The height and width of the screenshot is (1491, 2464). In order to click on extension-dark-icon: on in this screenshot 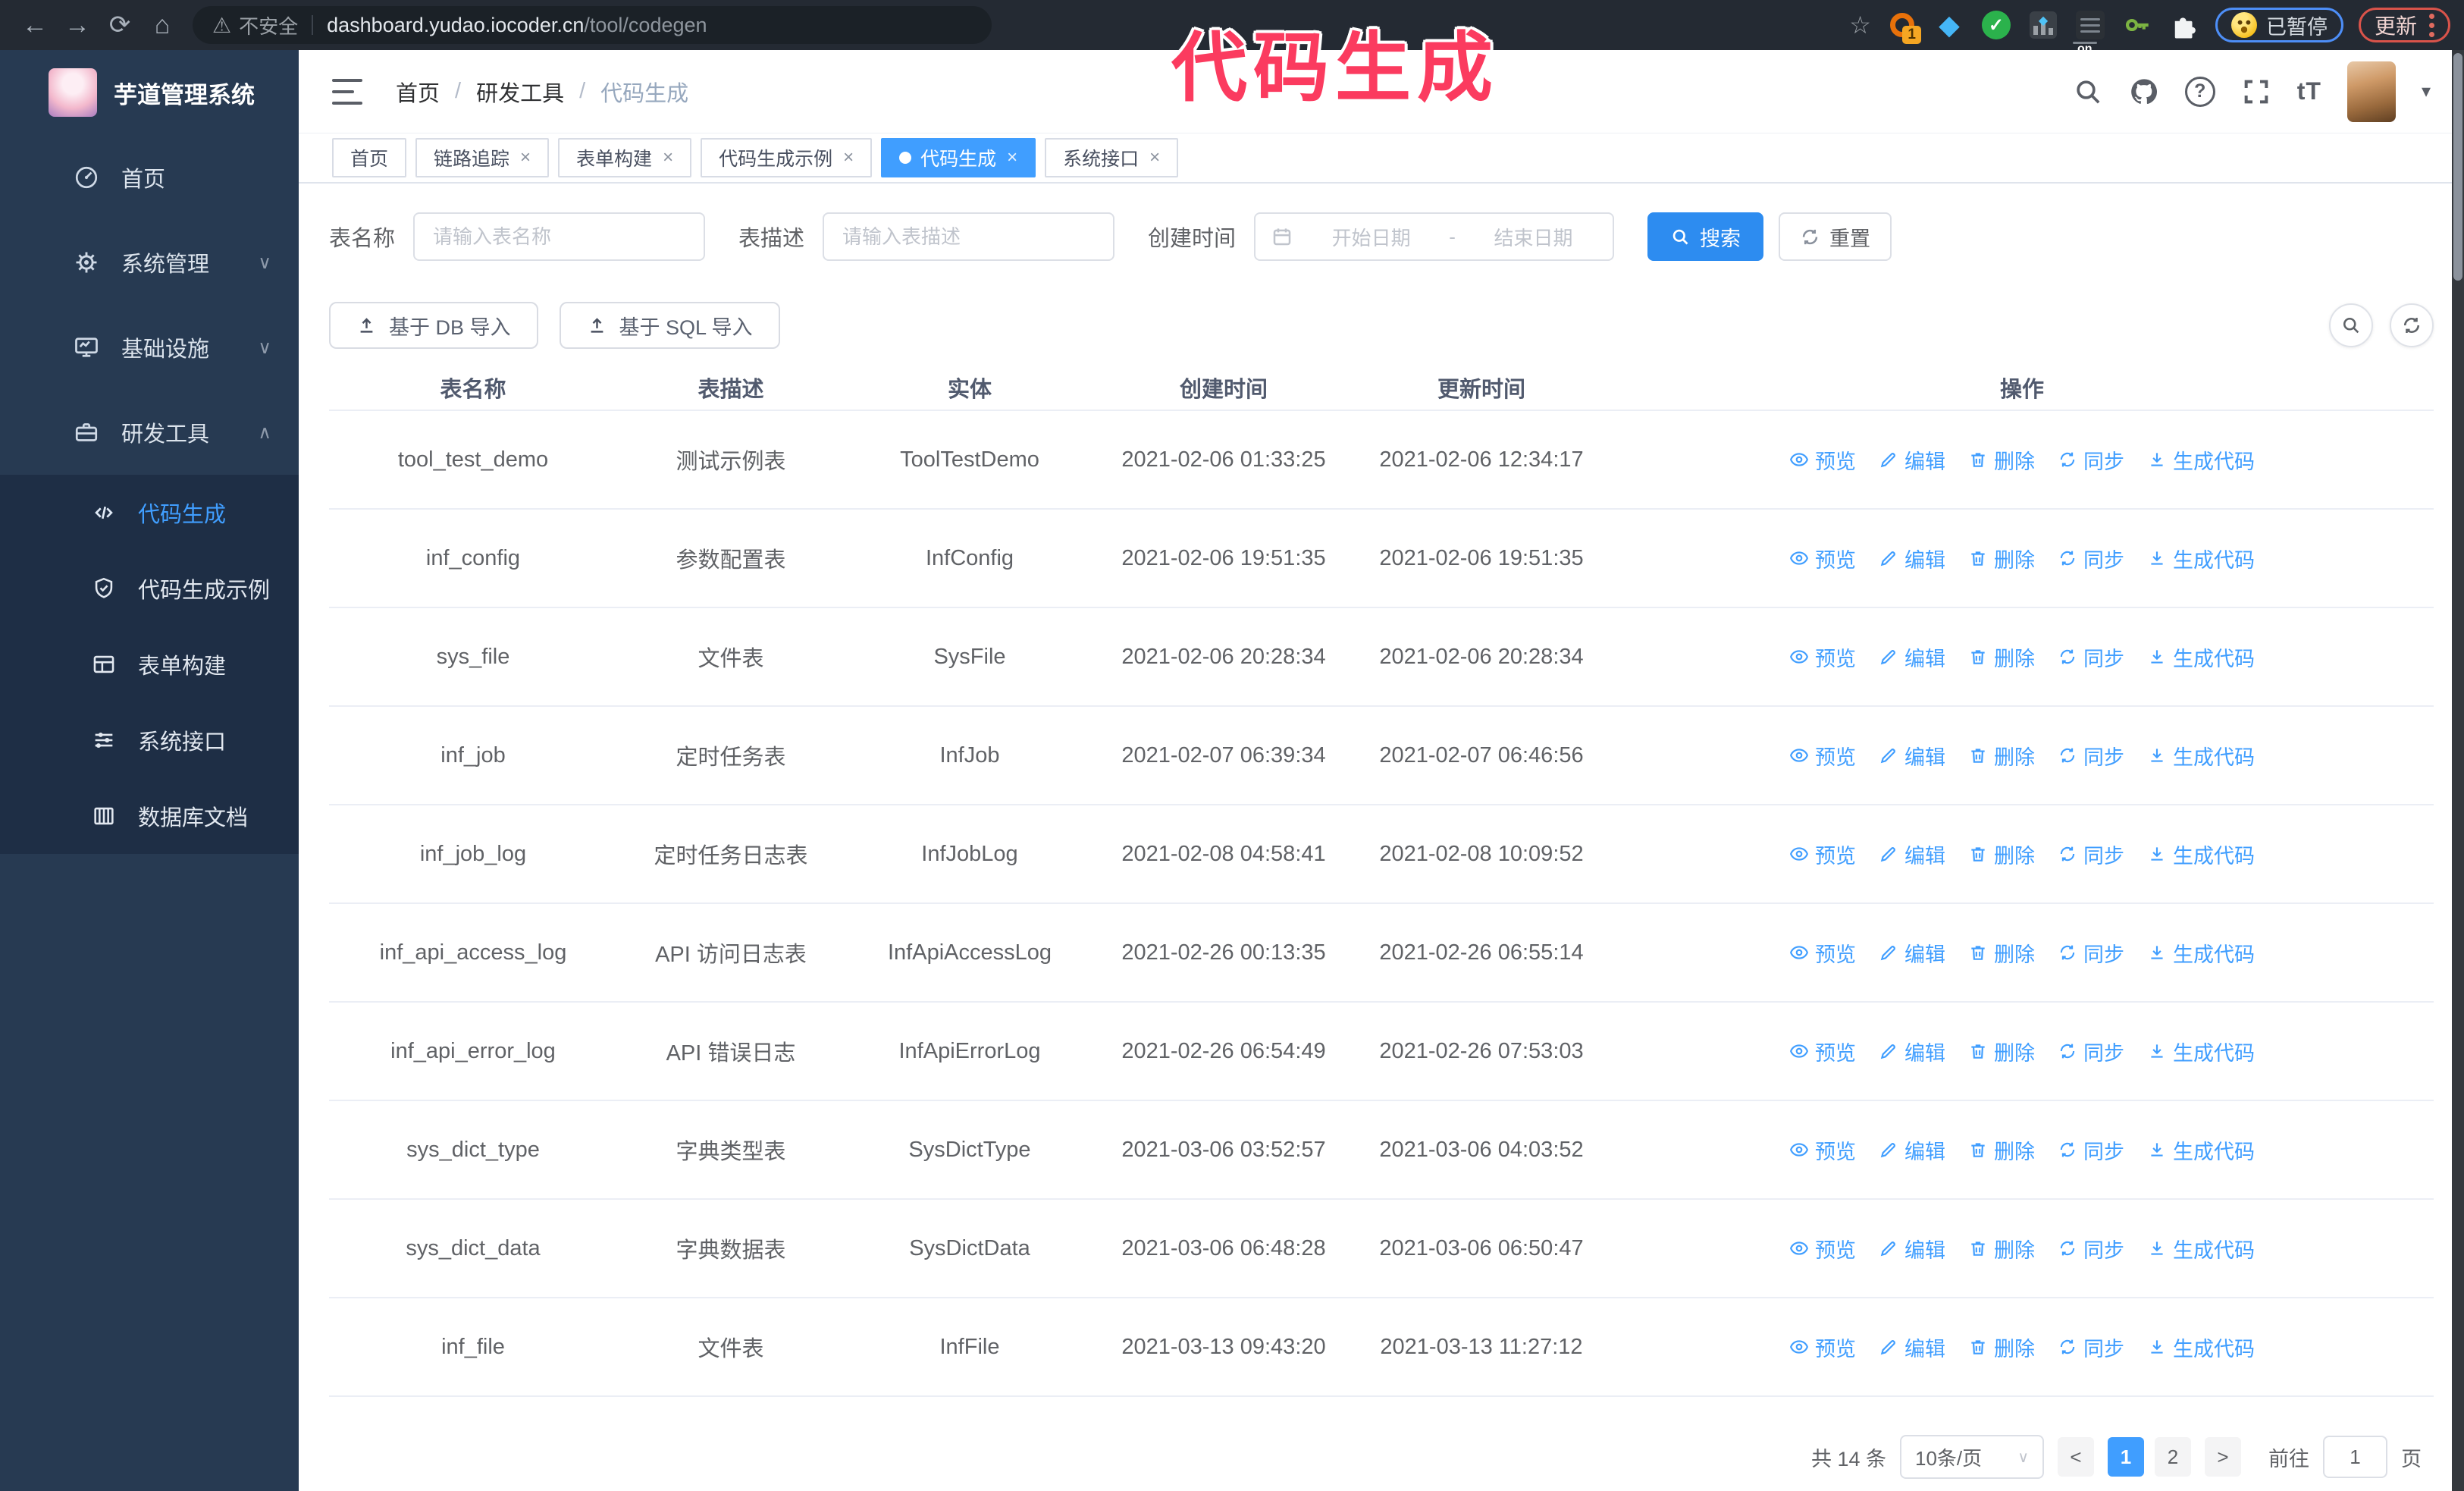, I will do `click(2089, 32)`.